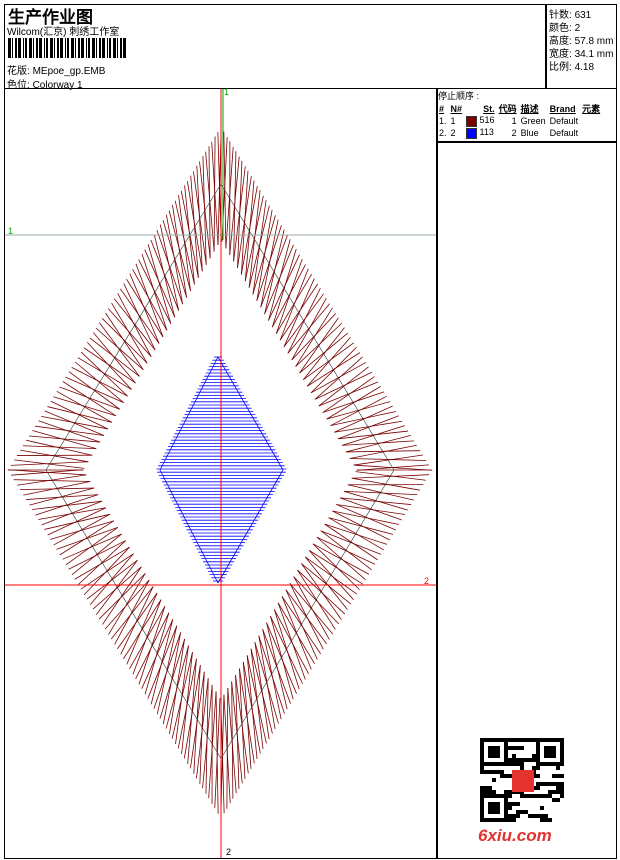  I want to click on table-row: 2. 2 113 2 Blue Default, so click(520, 133).